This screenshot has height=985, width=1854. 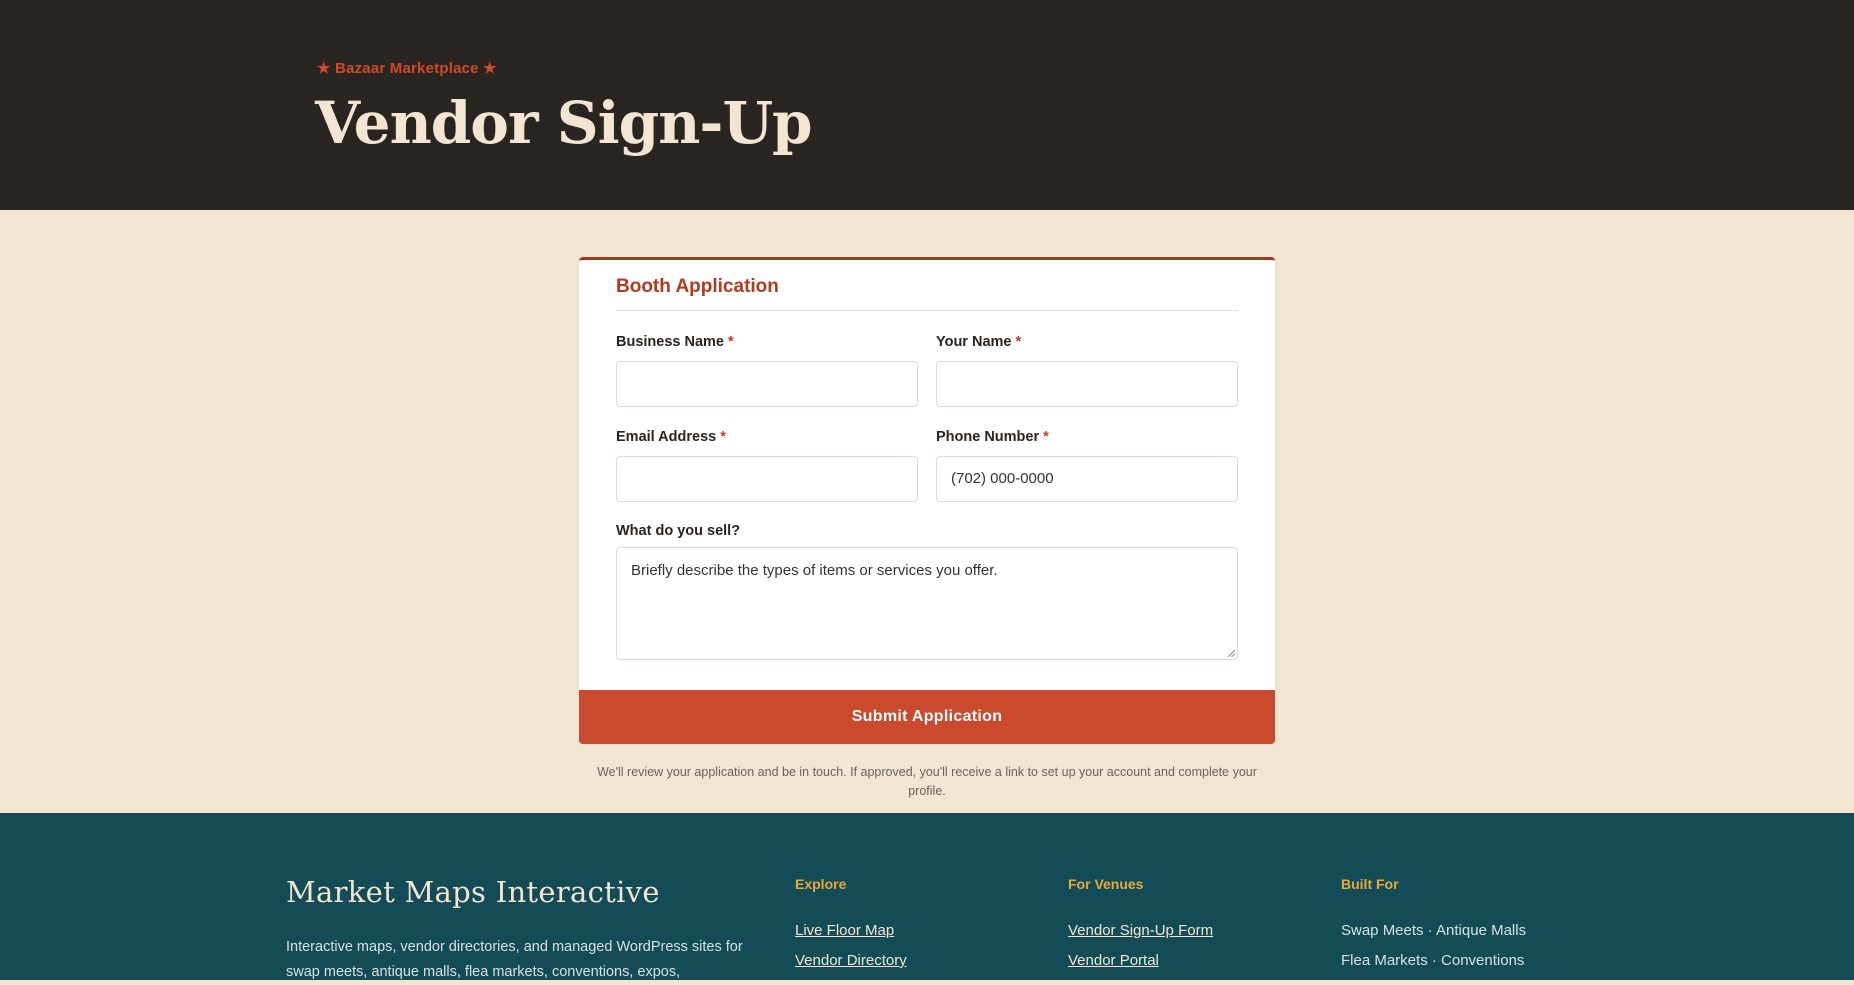 I want to click on built-for-item: Swap Meets · Antique Malls, so click(x=1434, y=930).